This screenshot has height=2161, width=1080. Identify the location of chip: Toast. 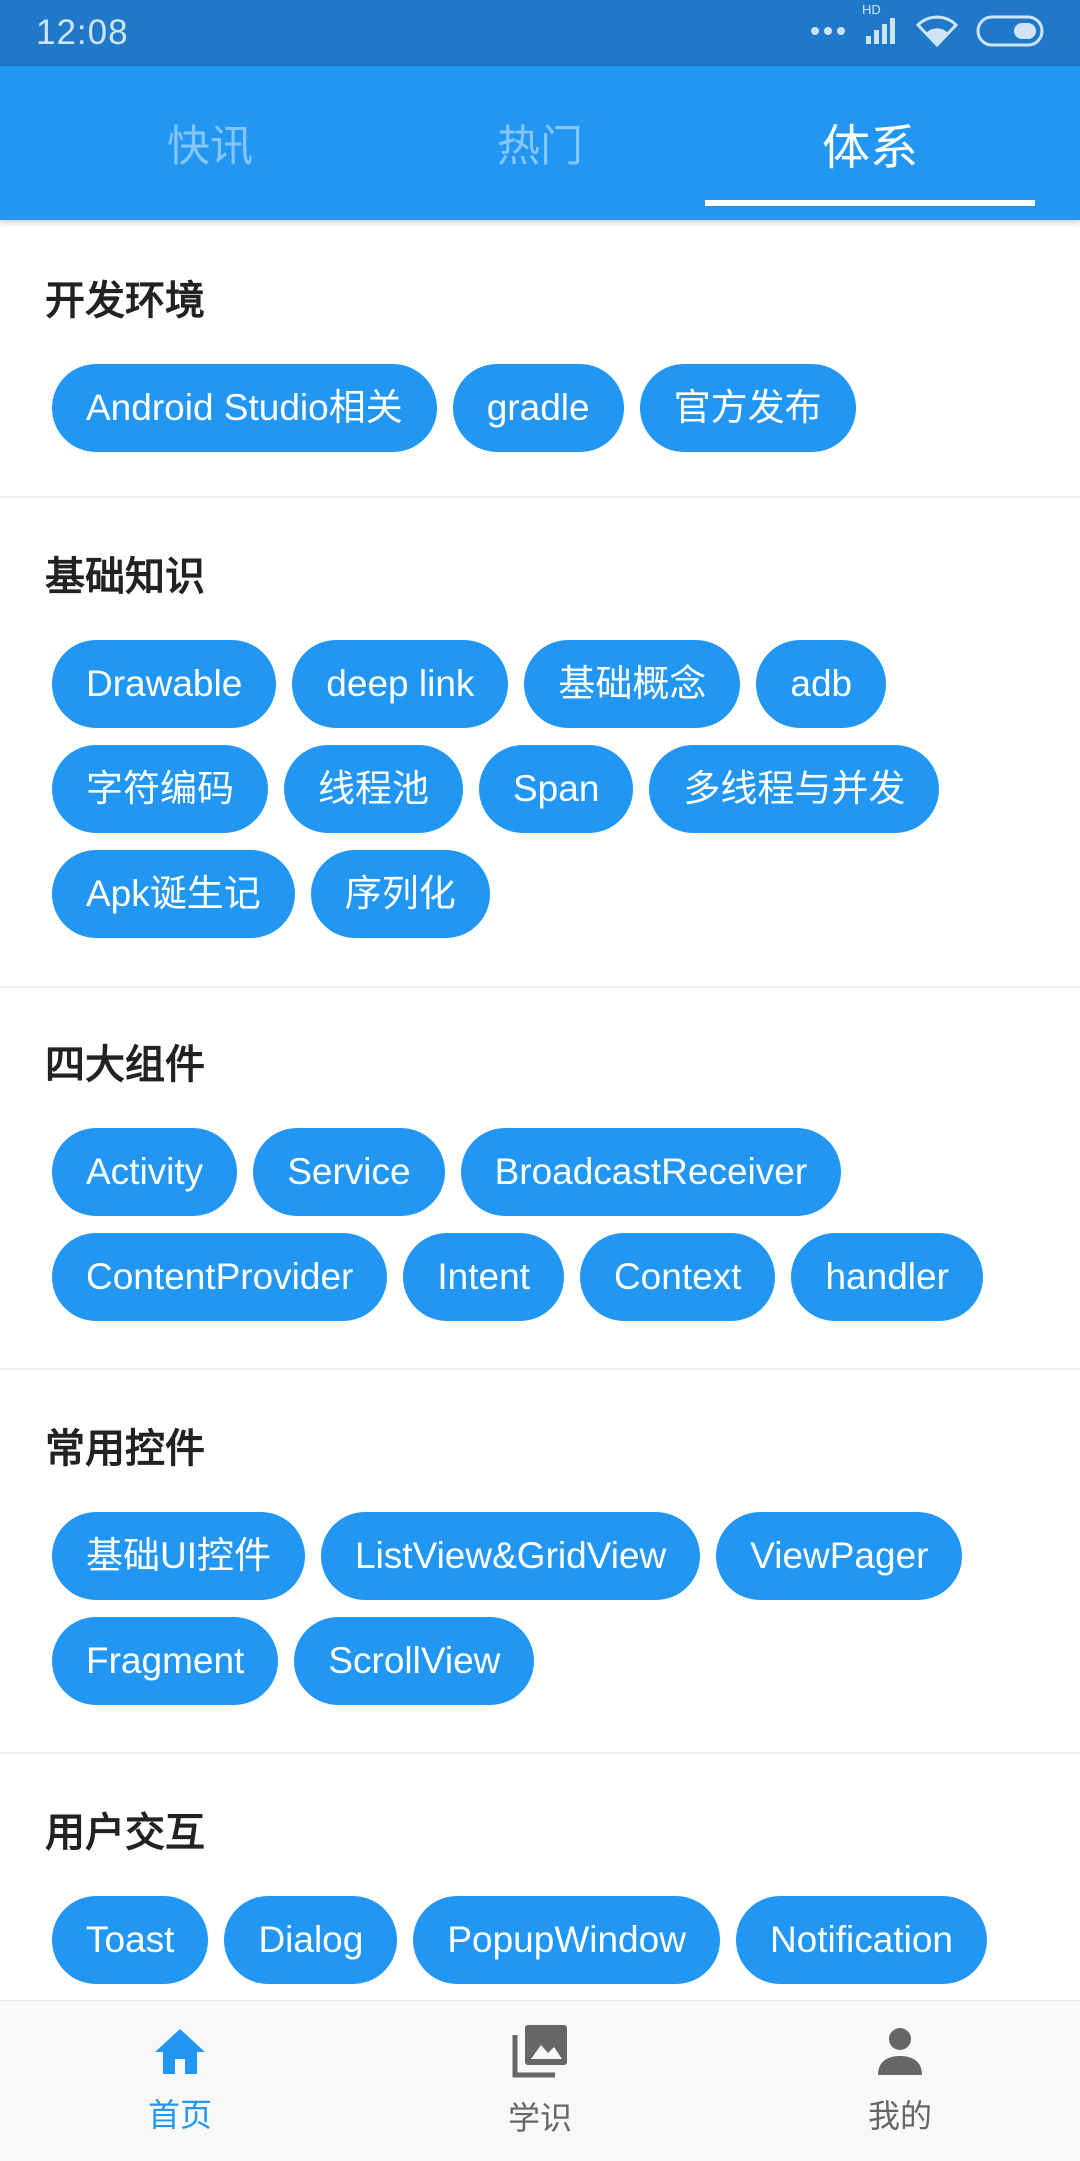
(130, 1940).